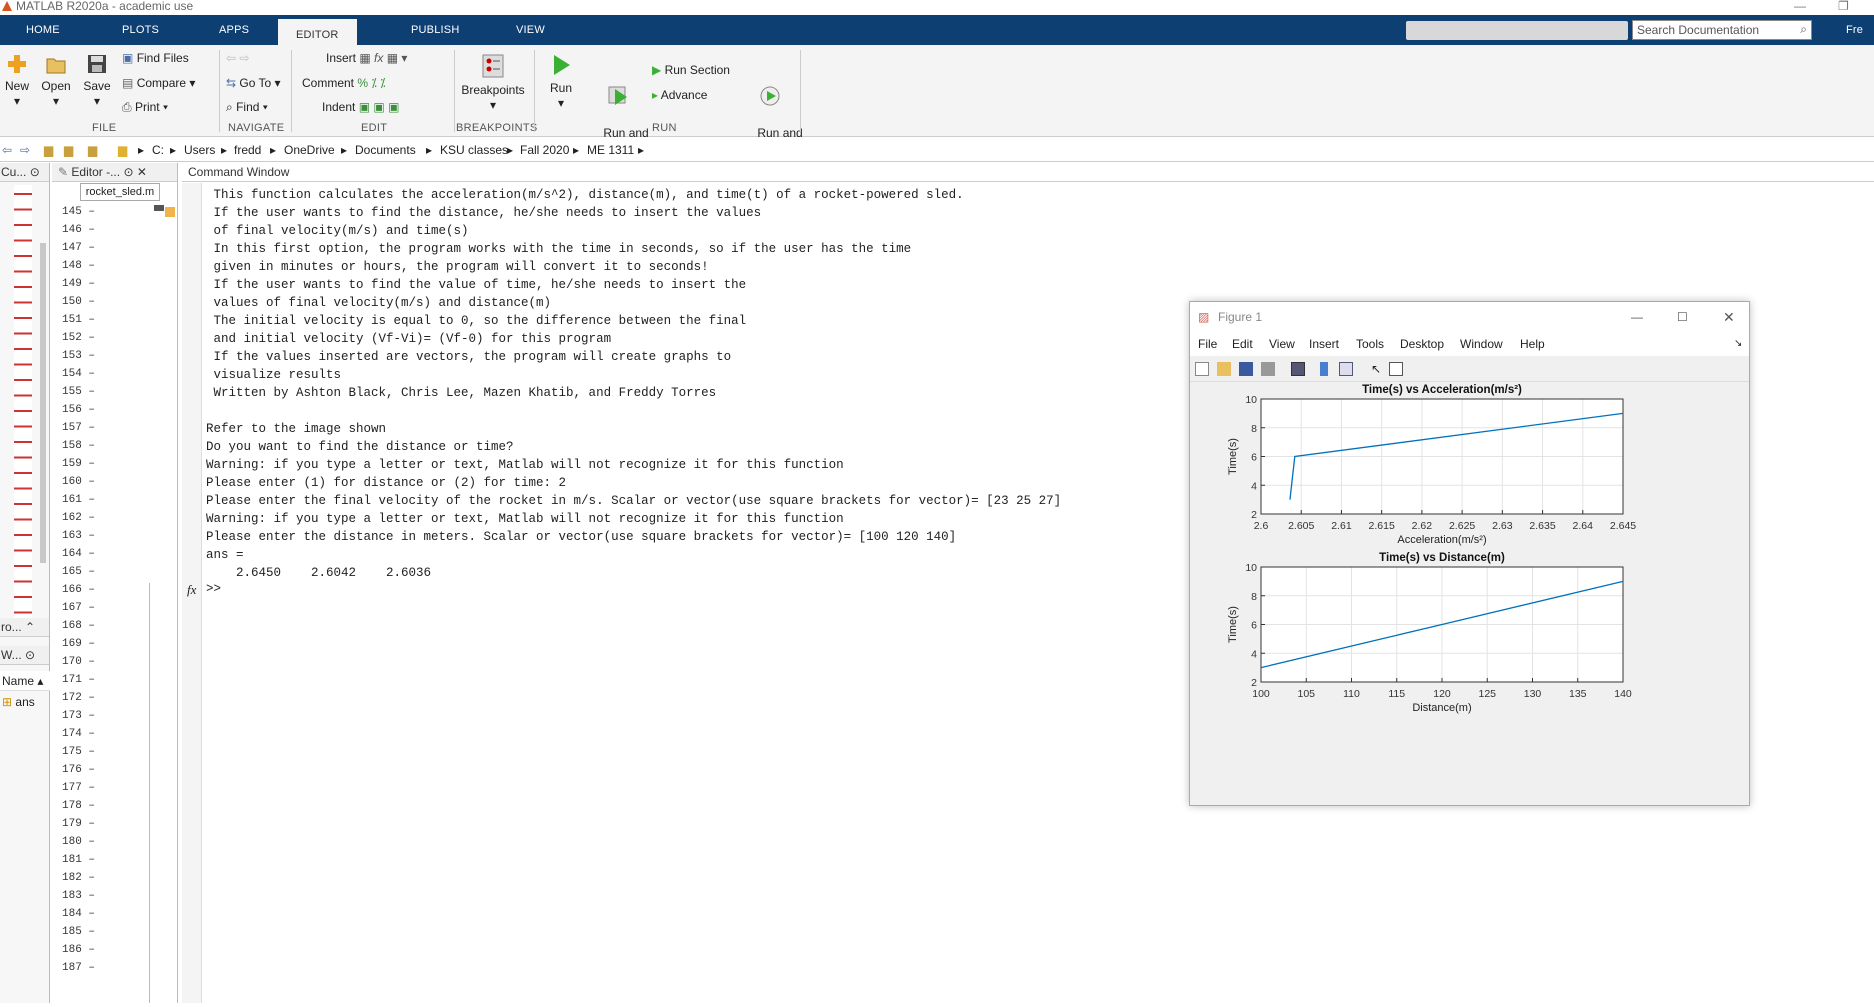  What do you see at coordinates (1803, 29) in the screenshot?
I see `search-icon: ⌕` at bounding box center [1803, 29].